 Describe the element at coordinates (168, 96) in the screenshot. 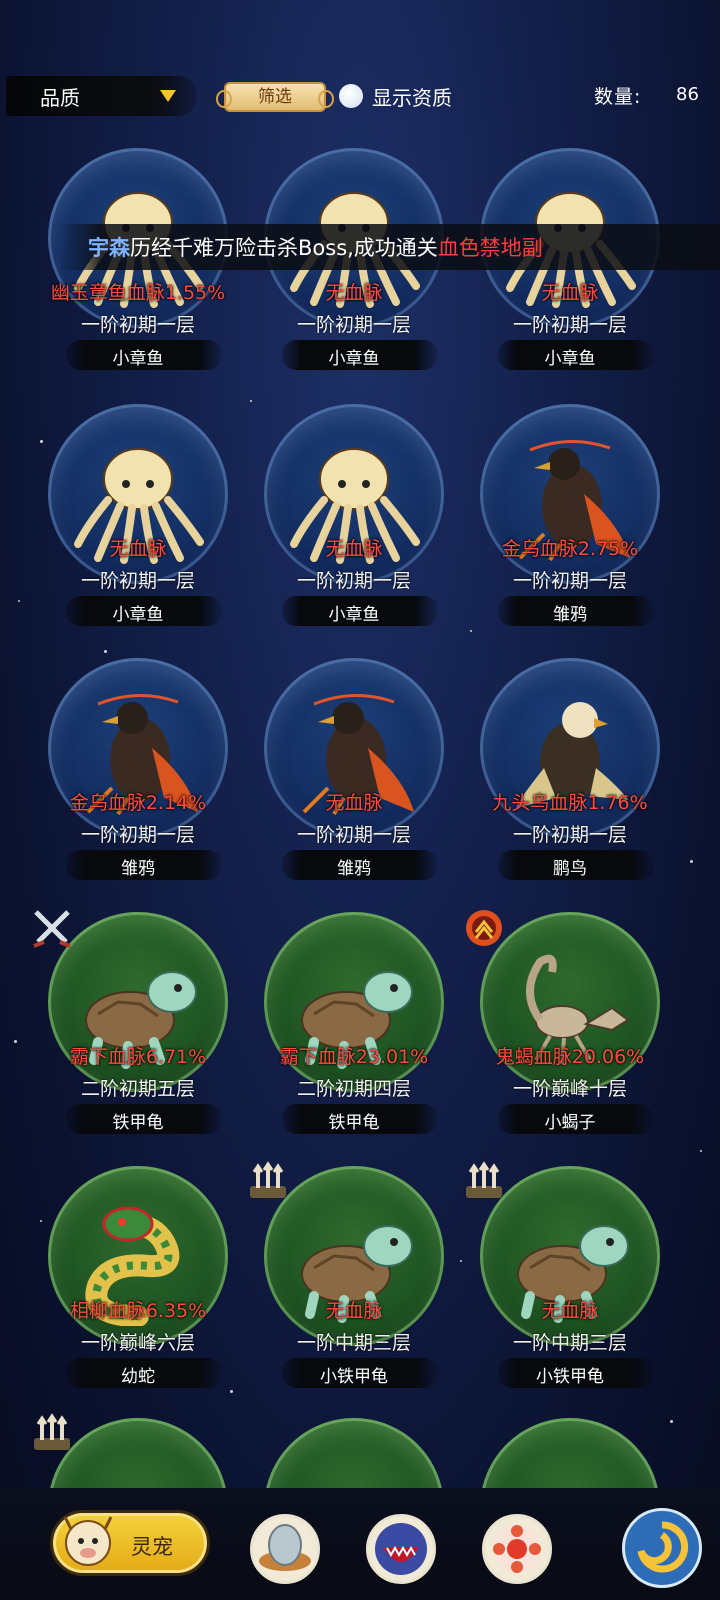

I see `dropdown-arrow-icon` at that location.